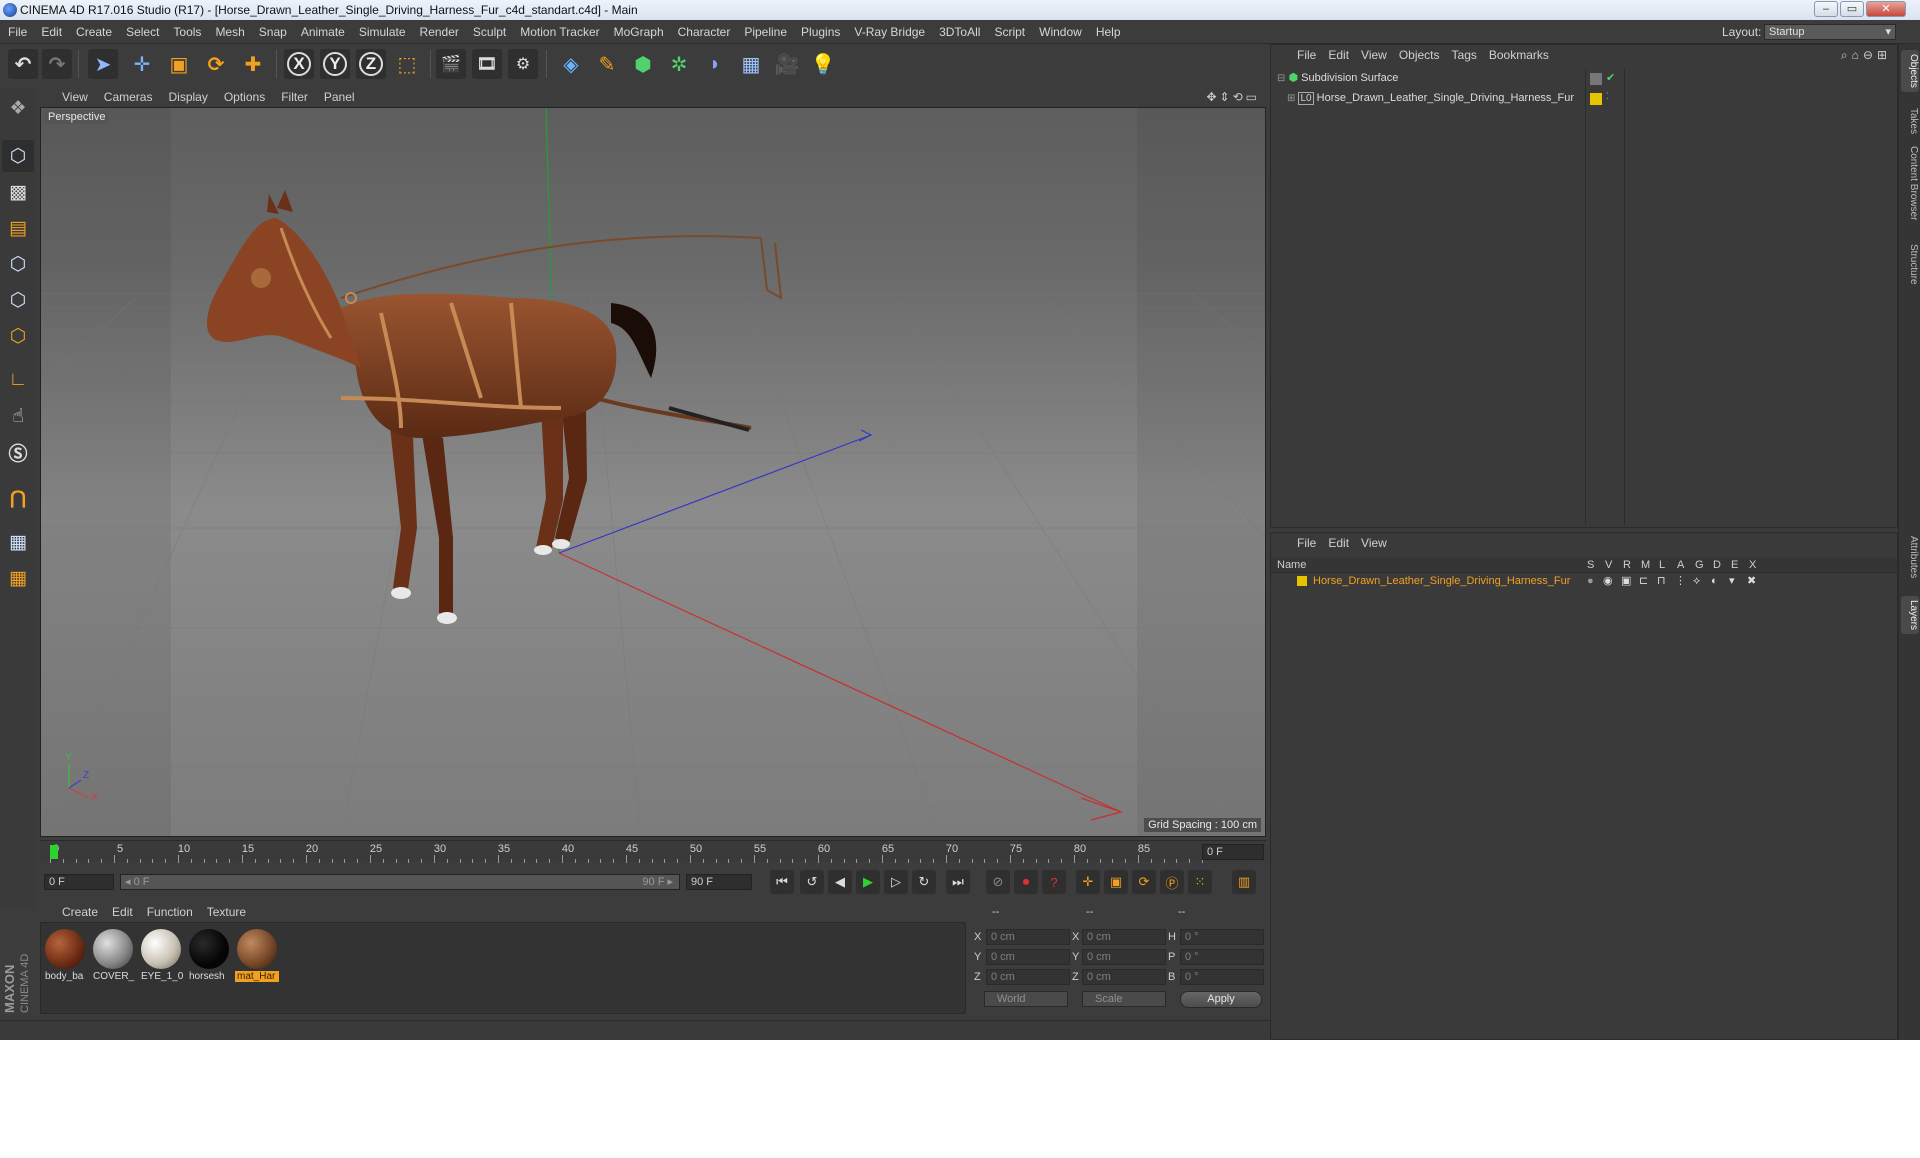 The width and height of the screenshot is (1920, 1158). I want to click on object-menu-edit: Edit, so click(1338, 55).